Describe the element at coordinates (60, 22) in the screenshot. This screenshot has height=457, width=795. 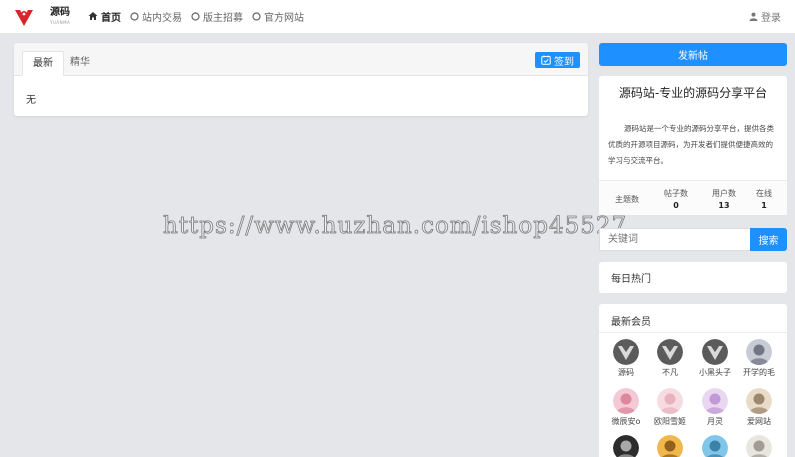
I see `logo-subtext: YUANMA` at that location.